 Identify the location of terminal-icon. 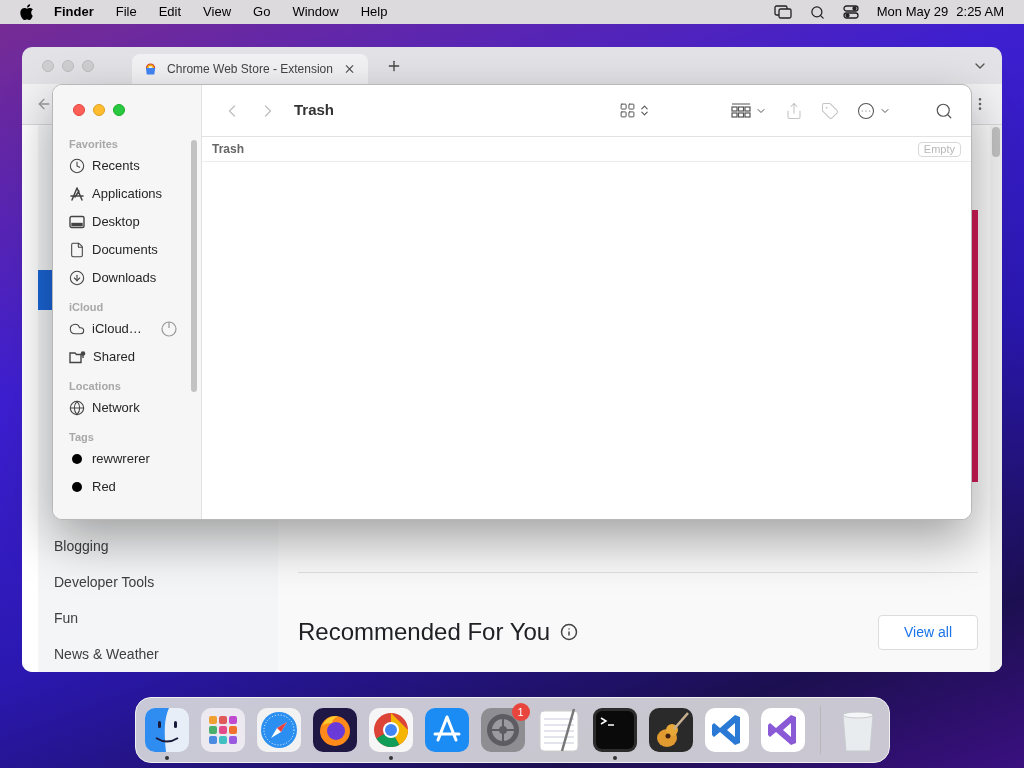
(614, 730).